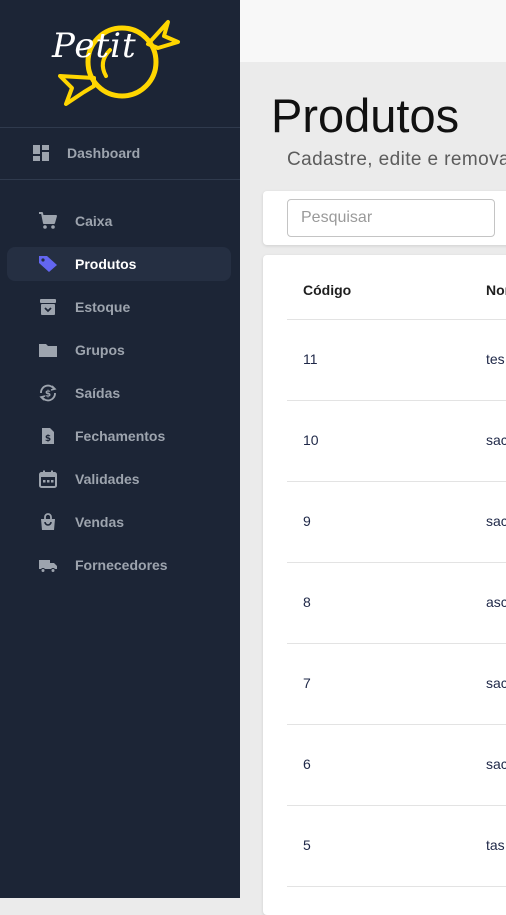 This screenshot has width=506, height=915. I want to click on sidebar-item-vendas: Vendas, so click(119, 522).